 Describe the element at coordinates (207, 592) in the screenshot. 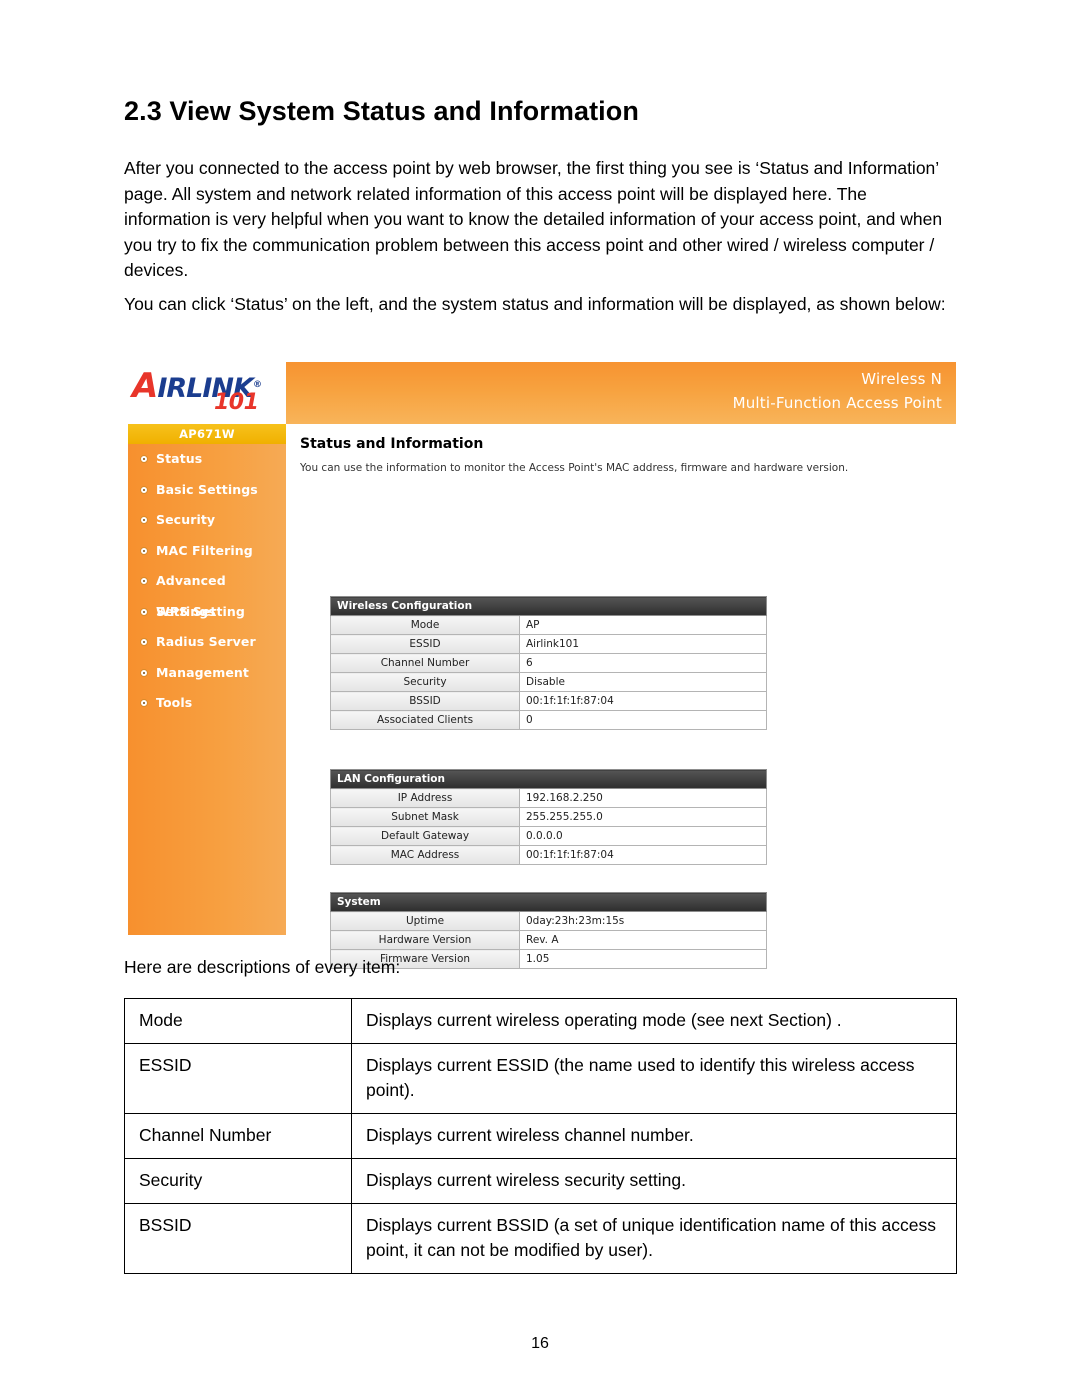

I see `sidebar-item-advanced-settings: Advanced Settings` at that location.